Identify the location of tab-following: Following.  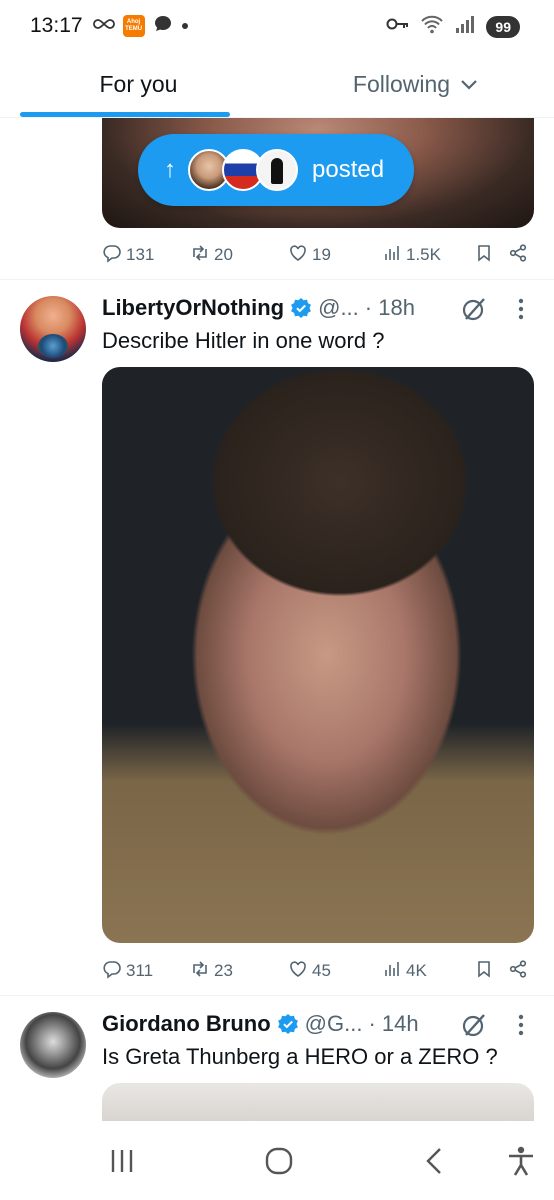
(415, 84).